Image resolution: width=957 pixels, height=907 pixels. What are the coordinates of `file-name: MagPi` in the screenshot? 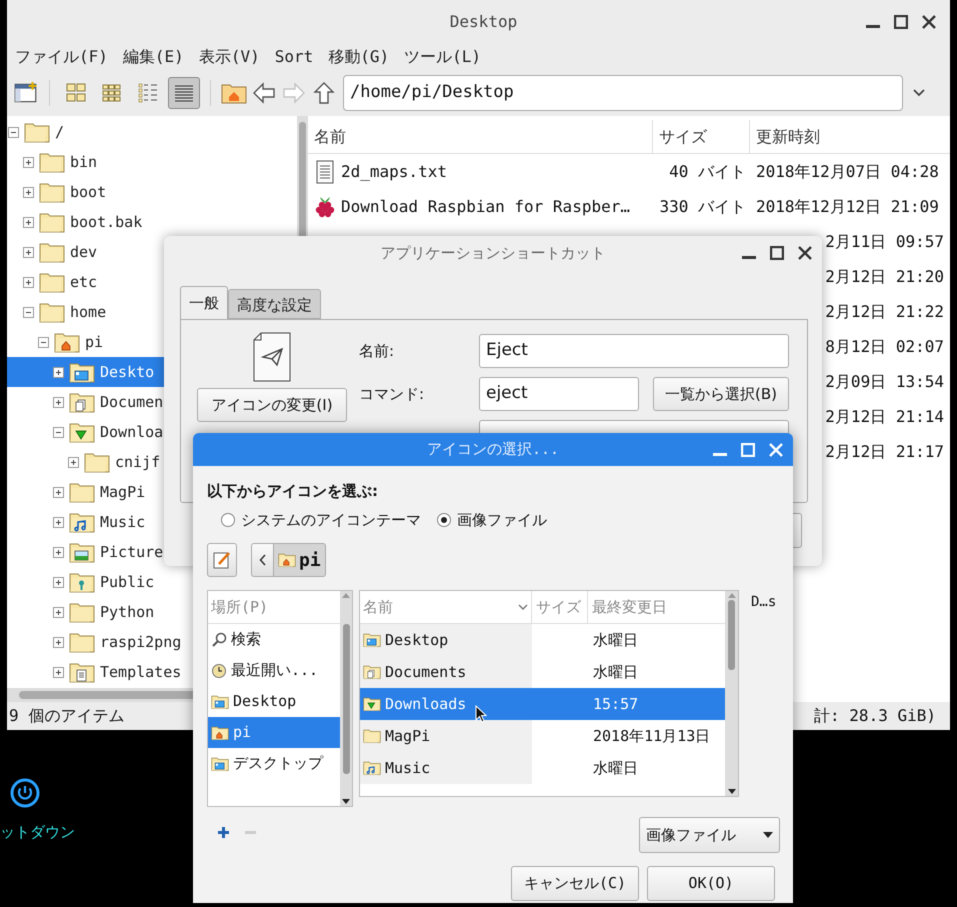 It's located at (407, 736).